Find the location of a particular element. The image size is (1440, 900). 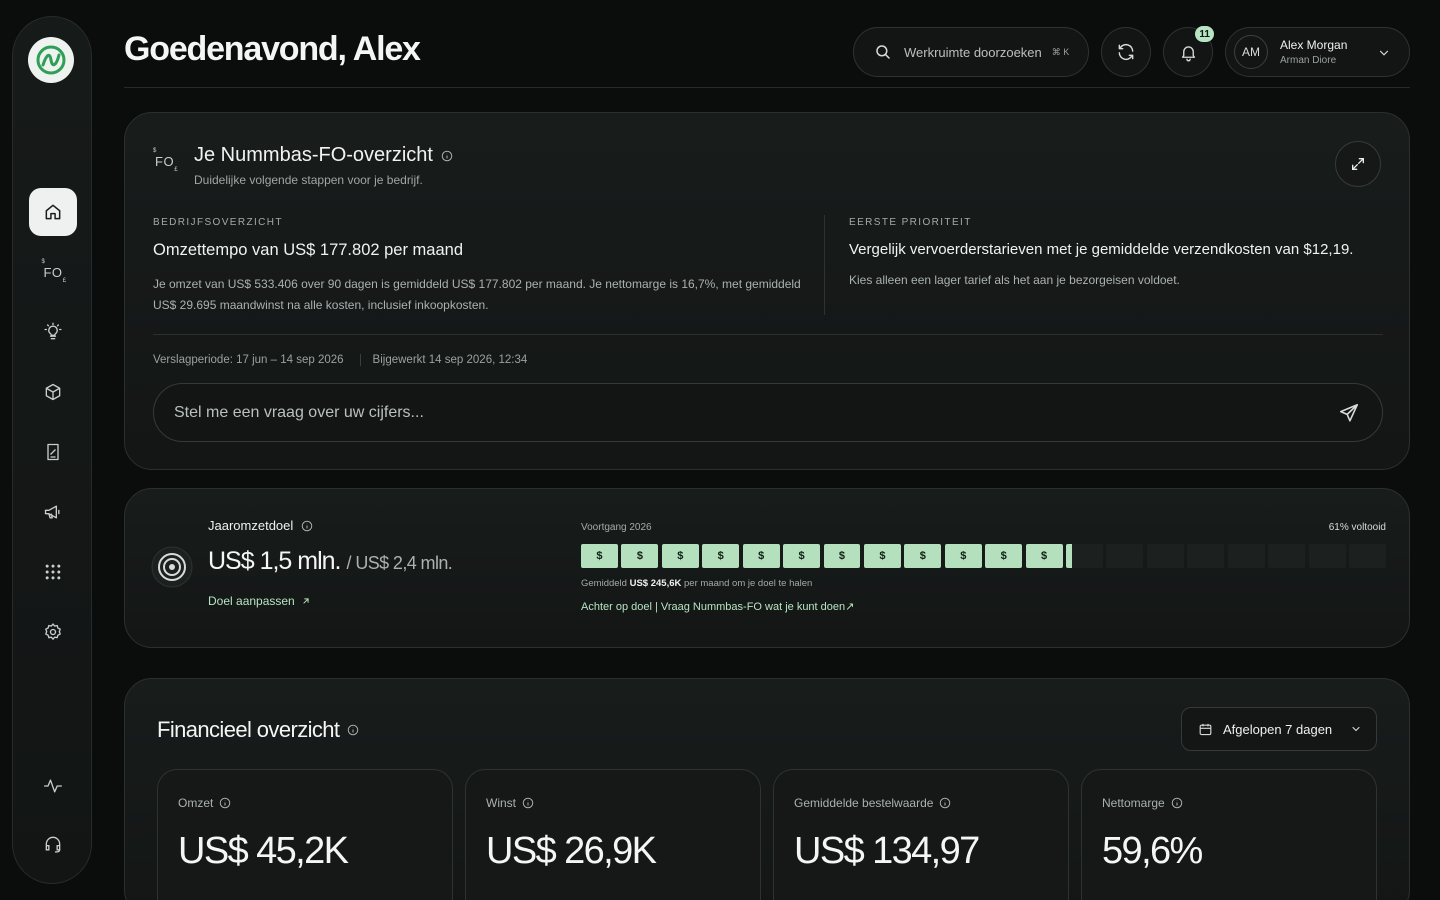

report-updated: Bijgewerkt 14 sep 2026, 12:34 is located at coordinates (450, 360).